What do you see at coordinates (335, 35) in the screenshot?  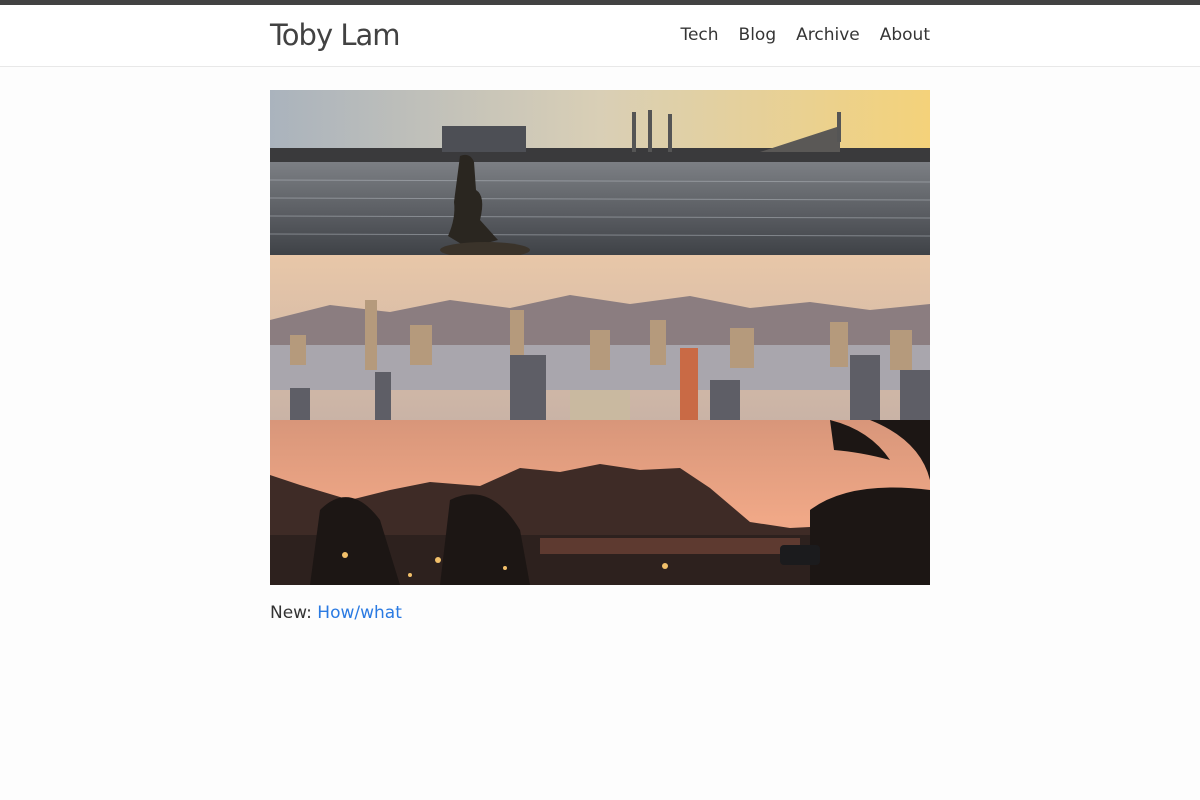 I see `site-title-link: Toby Lam` at bounding box center [335, 35].